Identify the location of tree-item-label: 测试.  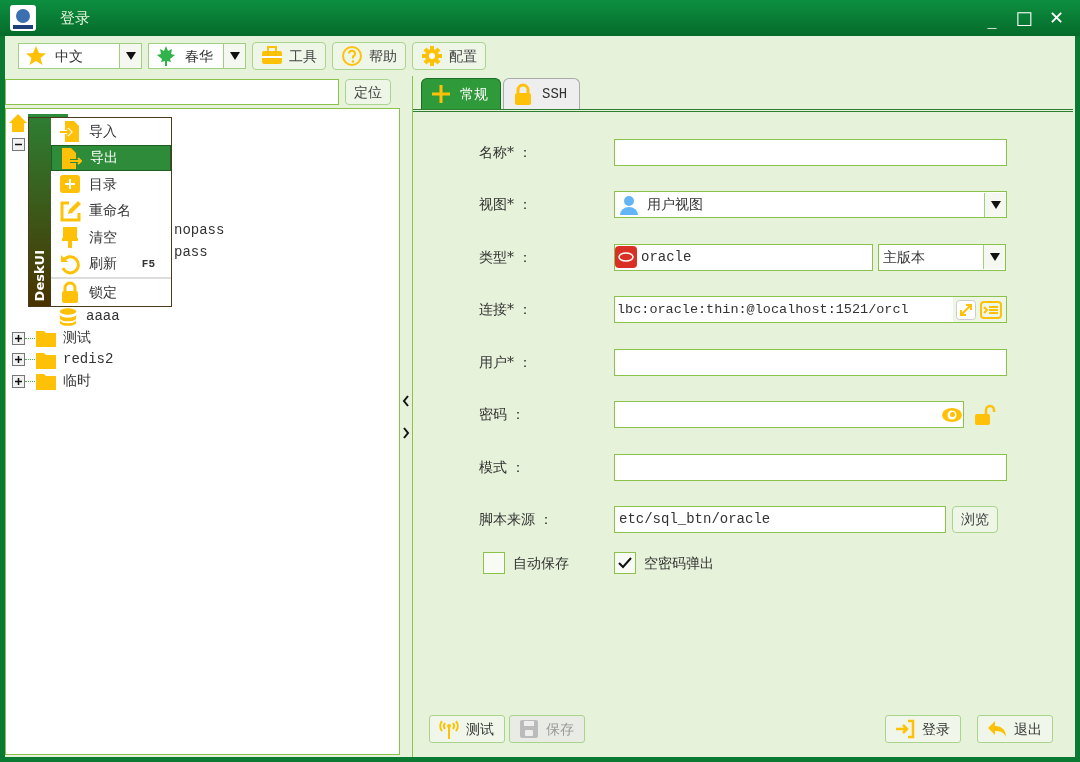
(77, 338).